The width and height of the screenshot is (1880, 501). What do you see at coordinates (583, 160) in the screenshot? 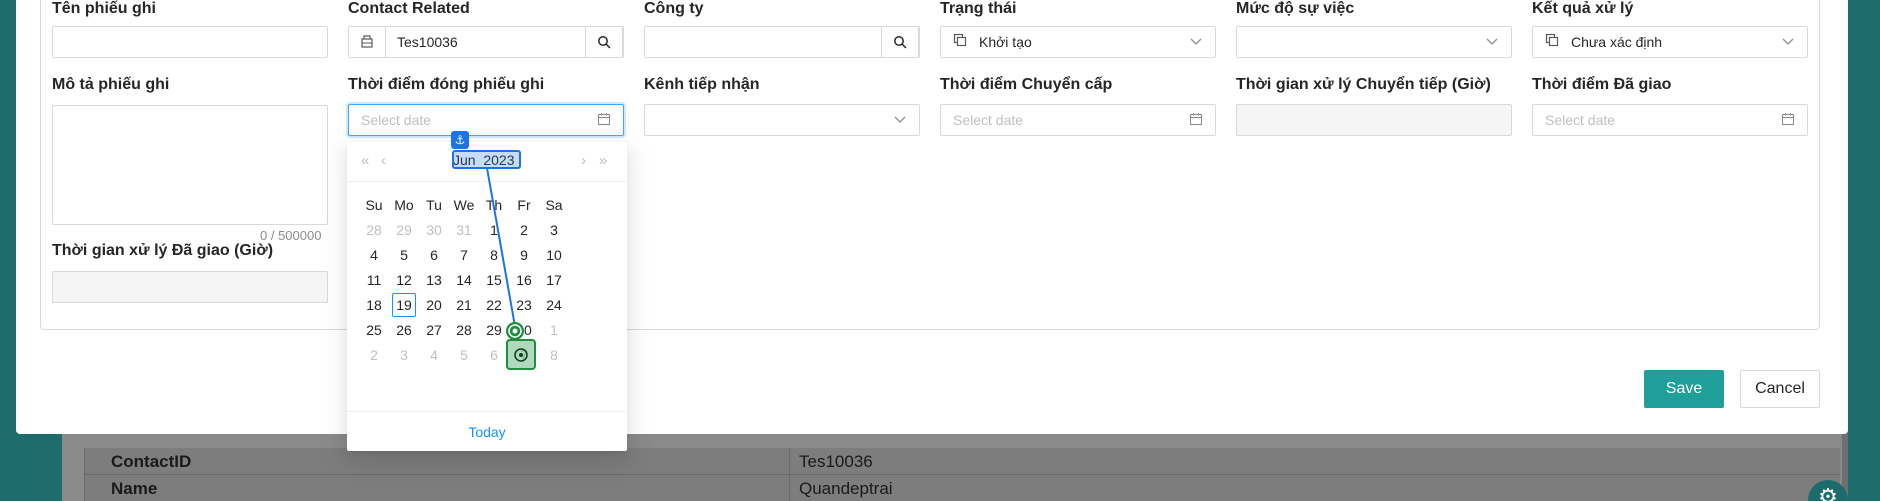
I see `next-month-icon: ›` at bounding box center [583, 160].